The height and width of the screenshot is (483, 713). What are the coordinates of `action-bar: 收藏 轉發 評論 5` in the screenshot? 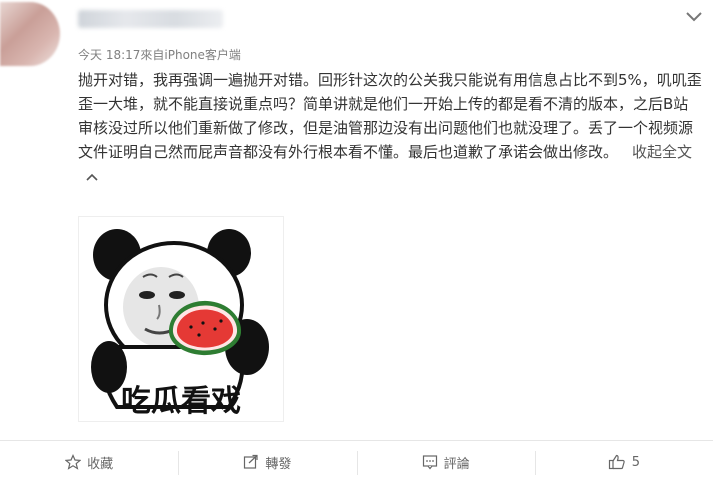 It's located at (356, 461).